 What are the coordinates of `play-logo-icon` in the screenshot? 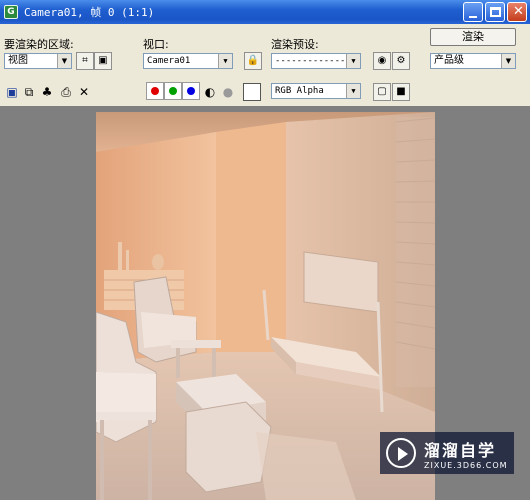 It's located at (401, 453).